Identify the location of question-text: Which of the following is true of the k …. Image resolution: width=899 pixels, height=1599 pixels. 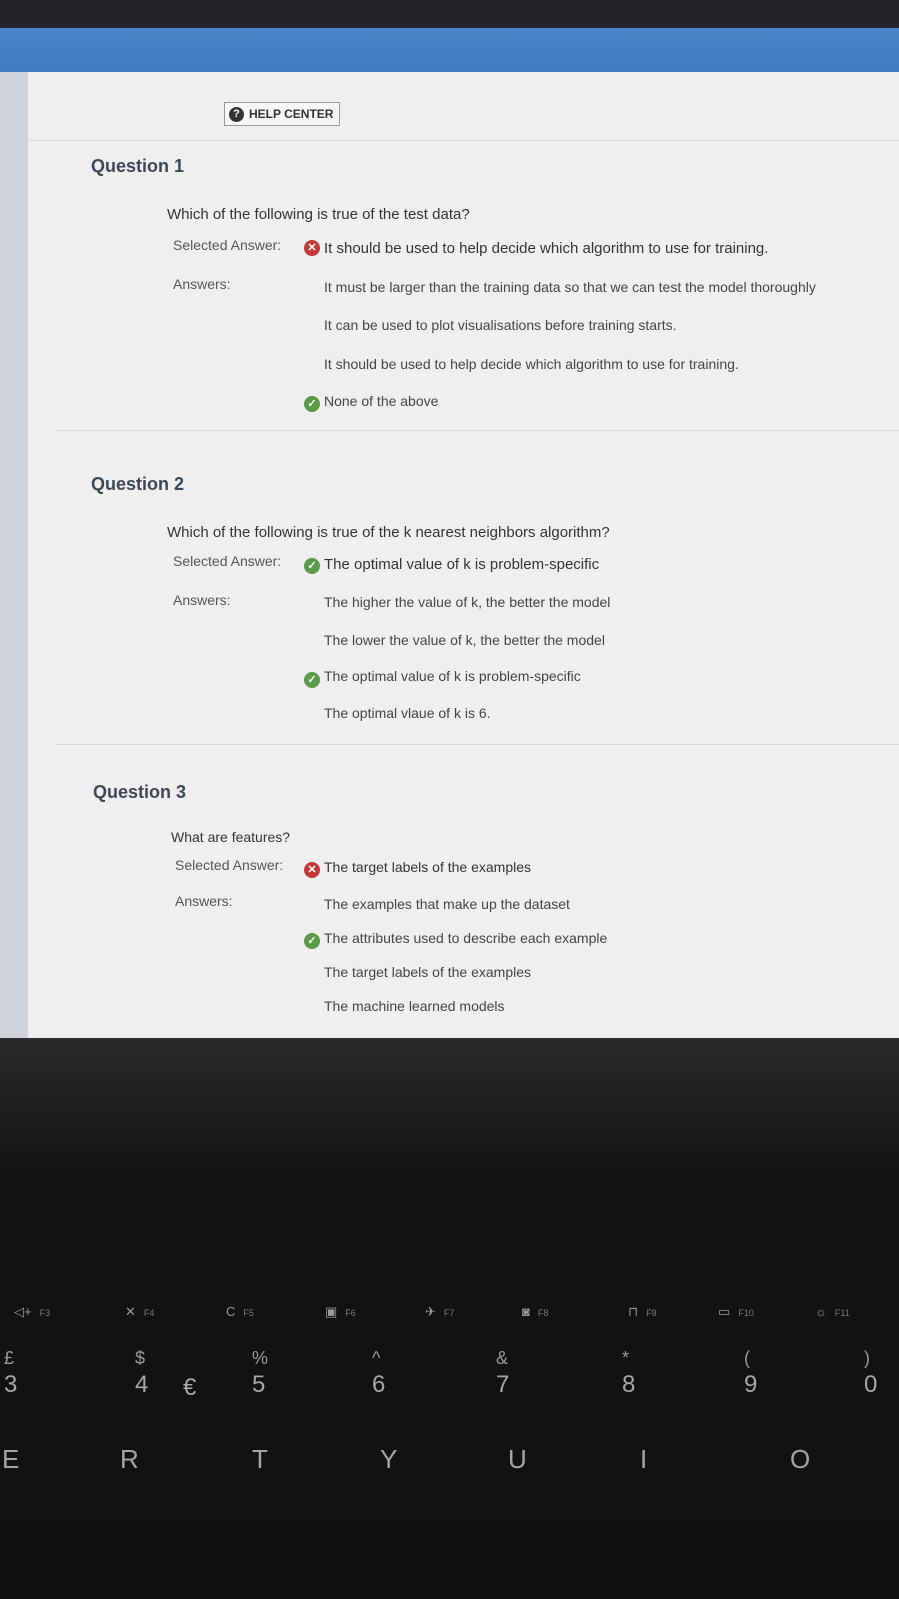
(388, 532).